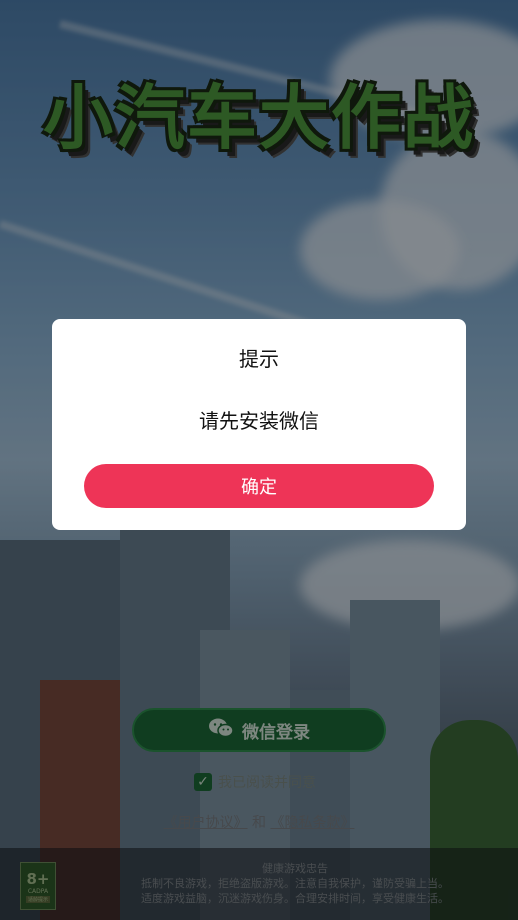 This screenshot has width=518, height=920. I want to click on dialog-message: 请先安装微信, so click(259, 421).